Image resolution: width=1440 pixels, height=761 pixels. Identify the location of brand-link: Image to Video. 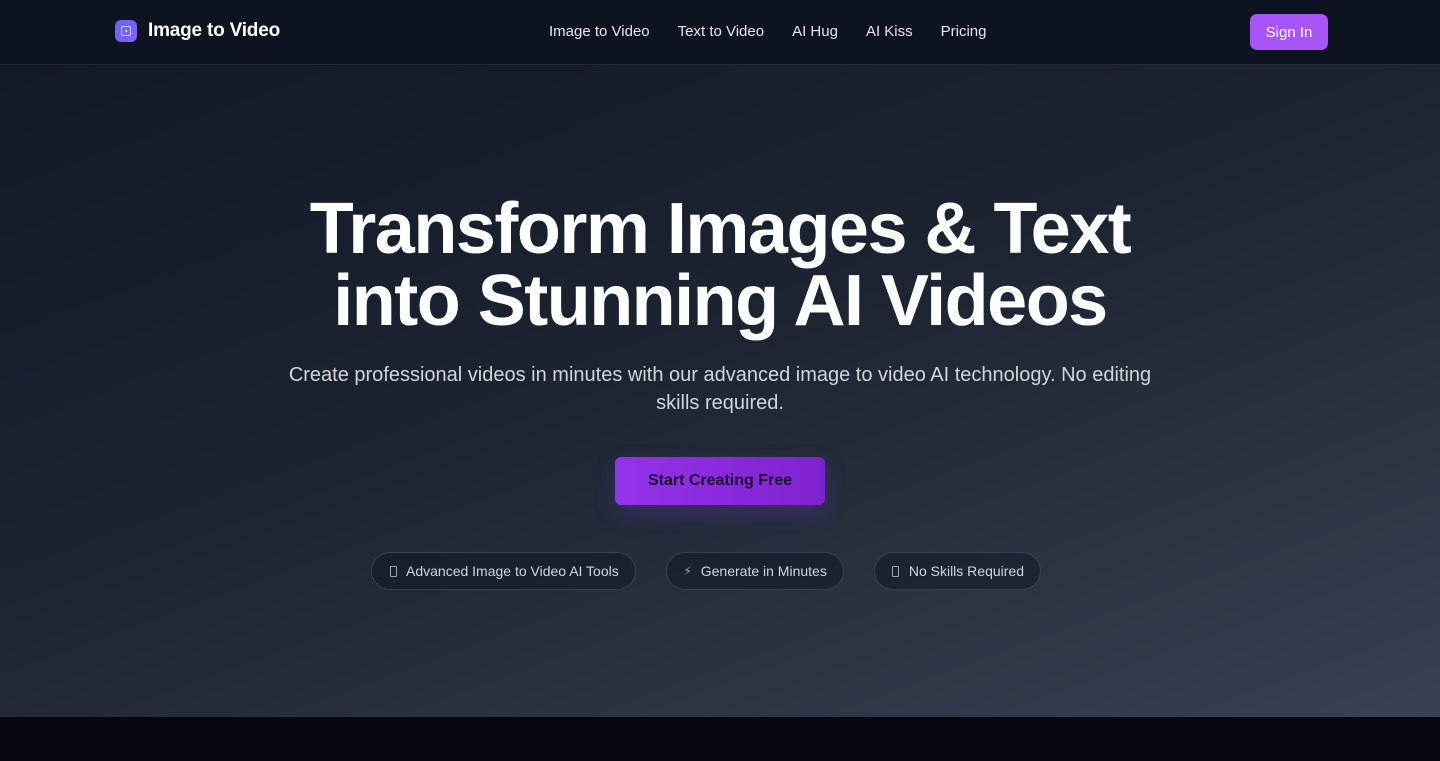
(197, 31).